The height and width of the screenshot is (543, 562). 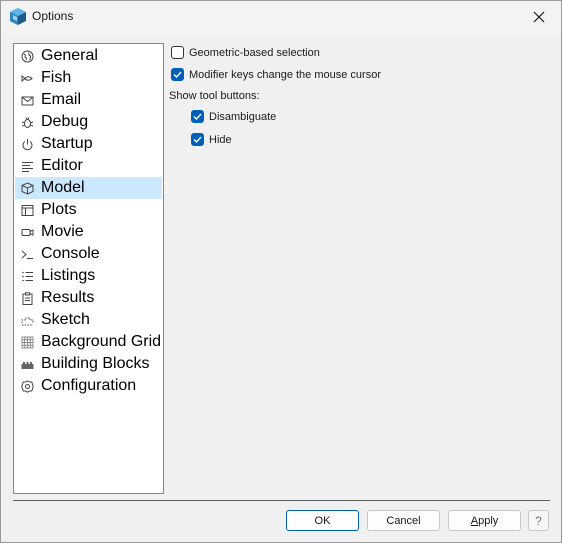 I want to click on sidebar-item-model: Model, so click(x=88, y=188).